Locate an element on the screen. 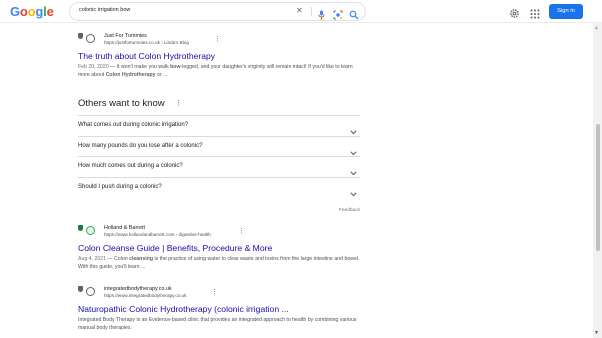  snippet-highlight: Colon Hydrotherapy is located at coordinates (130, 75).